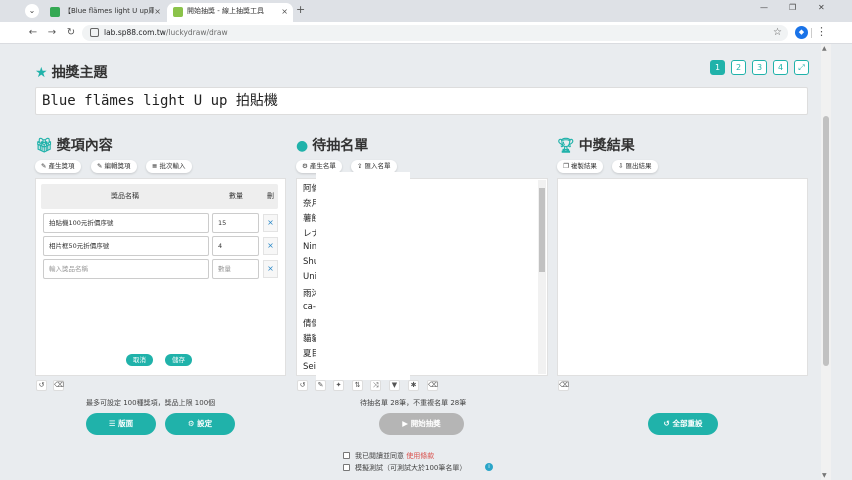 The image size is (852, 480). I want to click on filter-icon: ▼, so click(394, 385).